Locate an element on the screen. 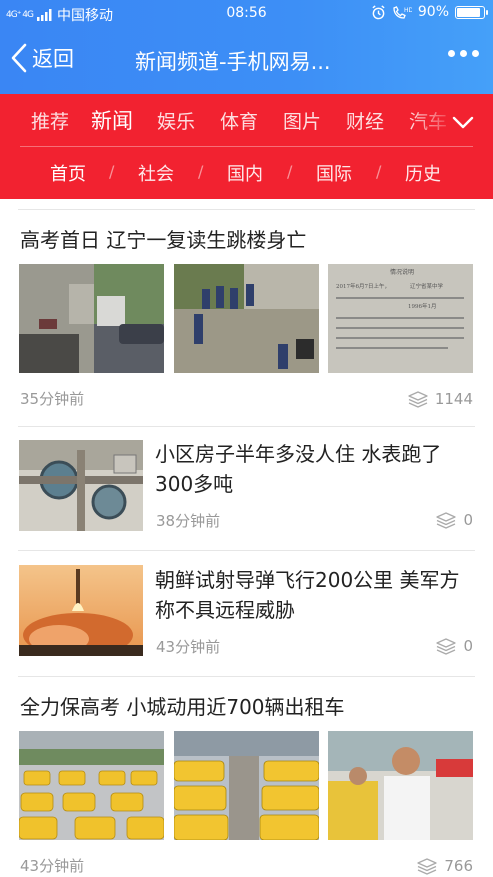 Image resolution: width=493 pixels, height=877 pixels. back-button: 返回 is located at coordinates (42, 58).